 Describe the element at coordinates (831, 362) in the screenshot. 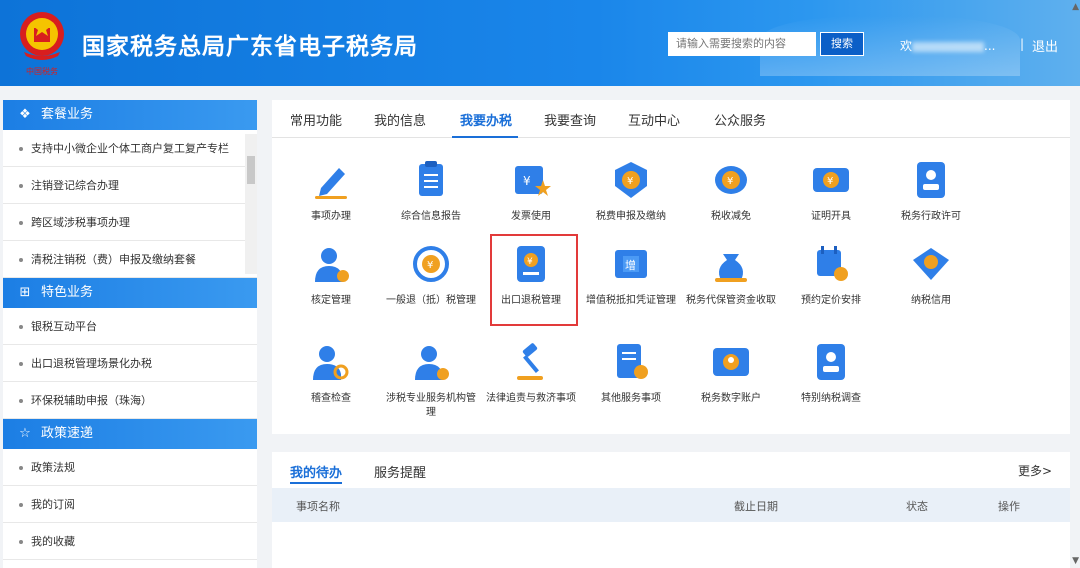

I see `special-survey-icon` at that location.